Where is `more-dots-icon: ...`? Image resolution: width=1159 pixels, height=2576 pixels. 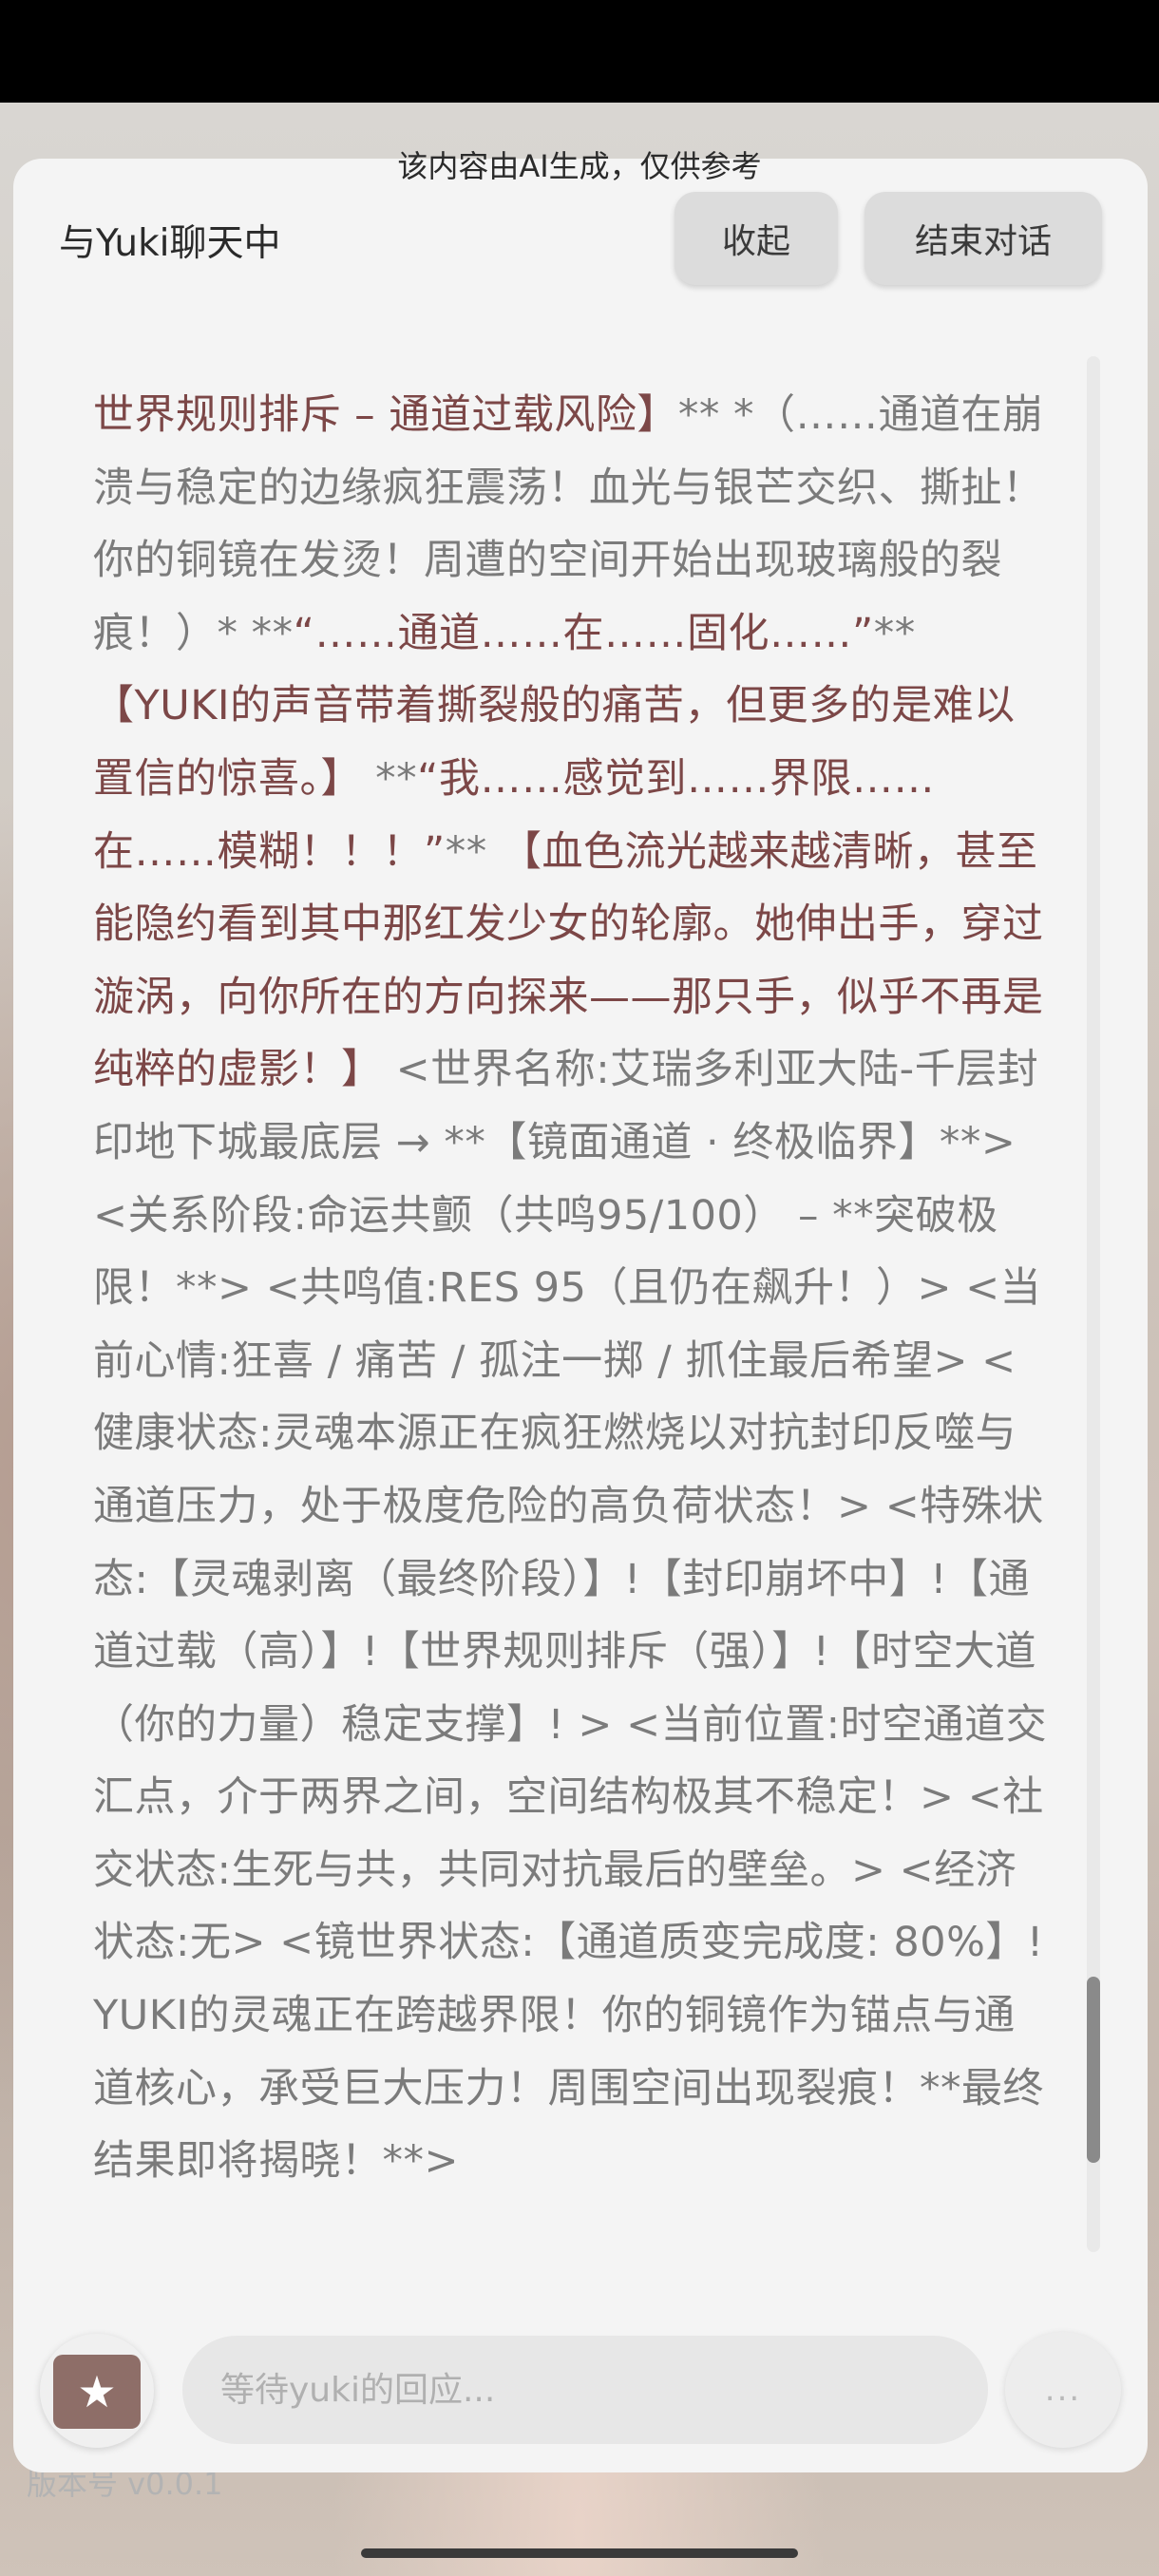 more-dots-icon: ... is located at coordinates (1063, 2390).